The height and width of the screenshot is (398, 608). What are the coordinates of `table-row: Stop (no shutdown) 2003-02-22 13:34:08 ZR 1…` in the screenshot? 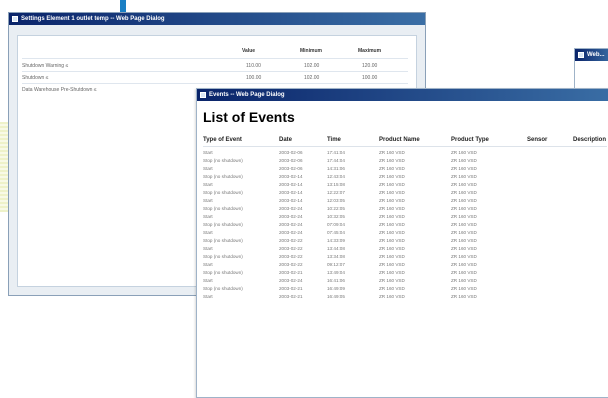 It's located at (402, 257).